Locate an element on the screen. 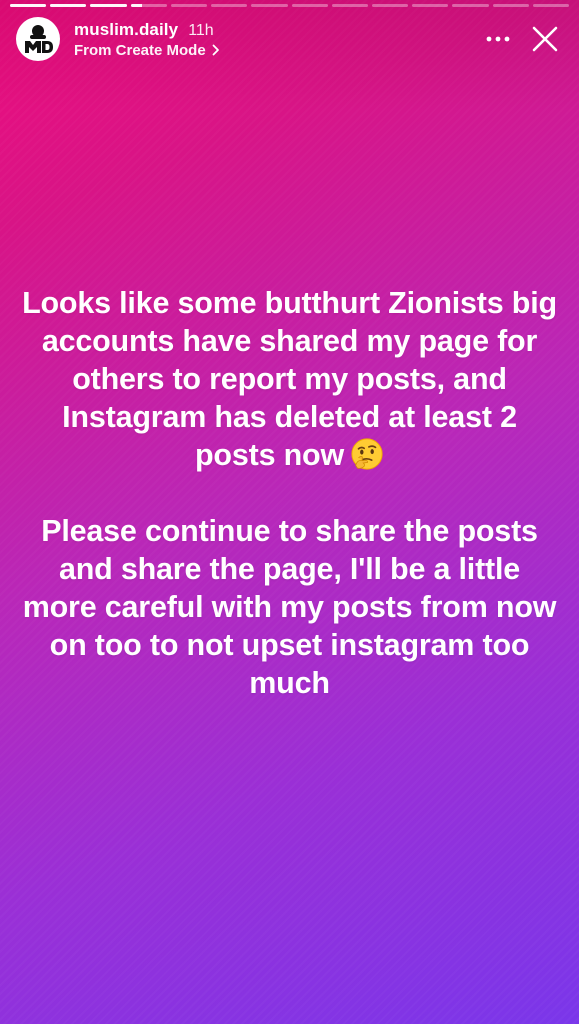 Image resolution: width=579 pixels, height=1024 pixels. create-mode-link: From Create Mode is located at coordinates (147, 50).